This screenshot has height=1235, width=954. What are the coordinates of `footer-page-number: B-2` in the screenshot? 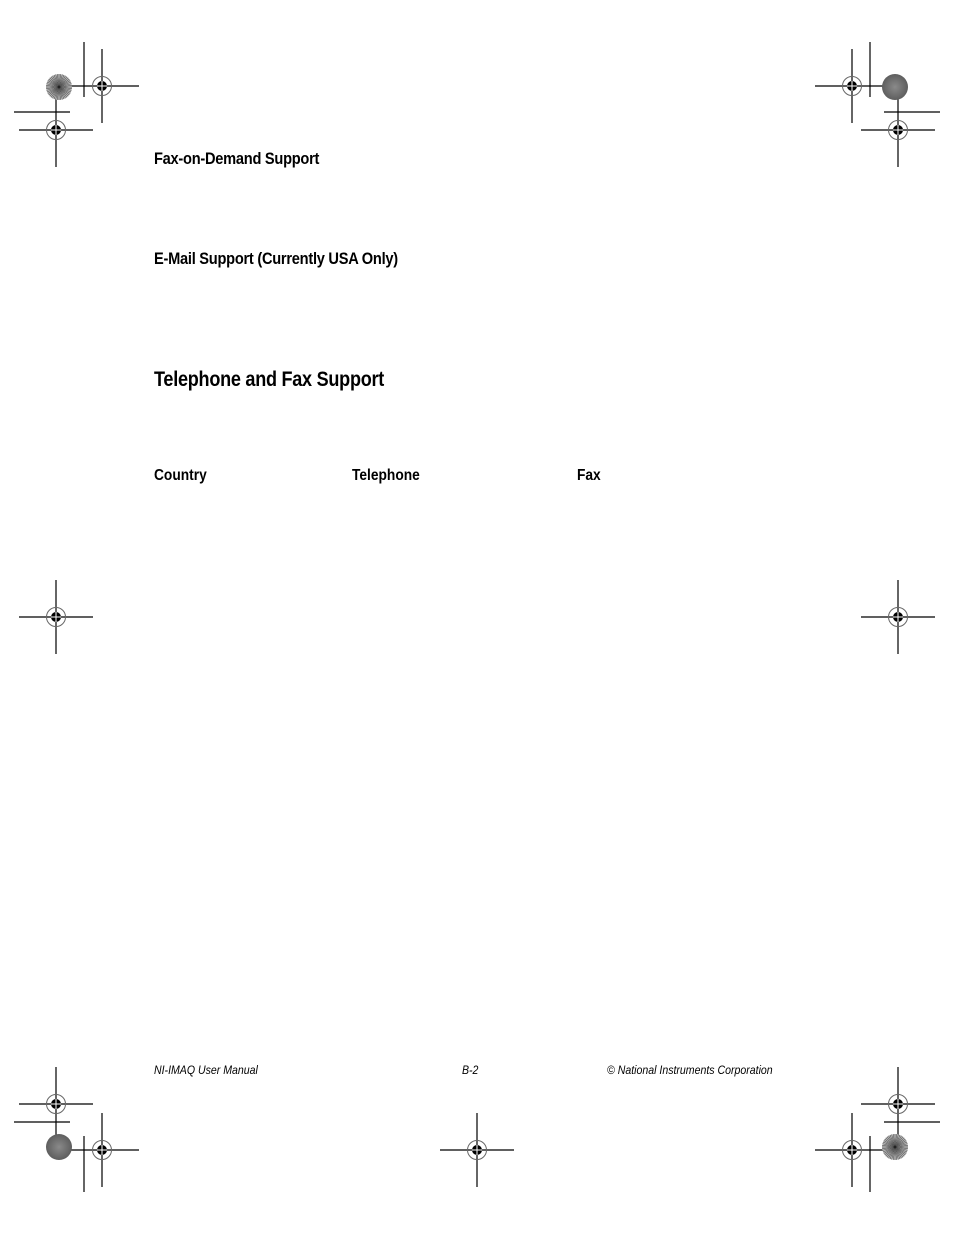 It's located at (470, 1070).